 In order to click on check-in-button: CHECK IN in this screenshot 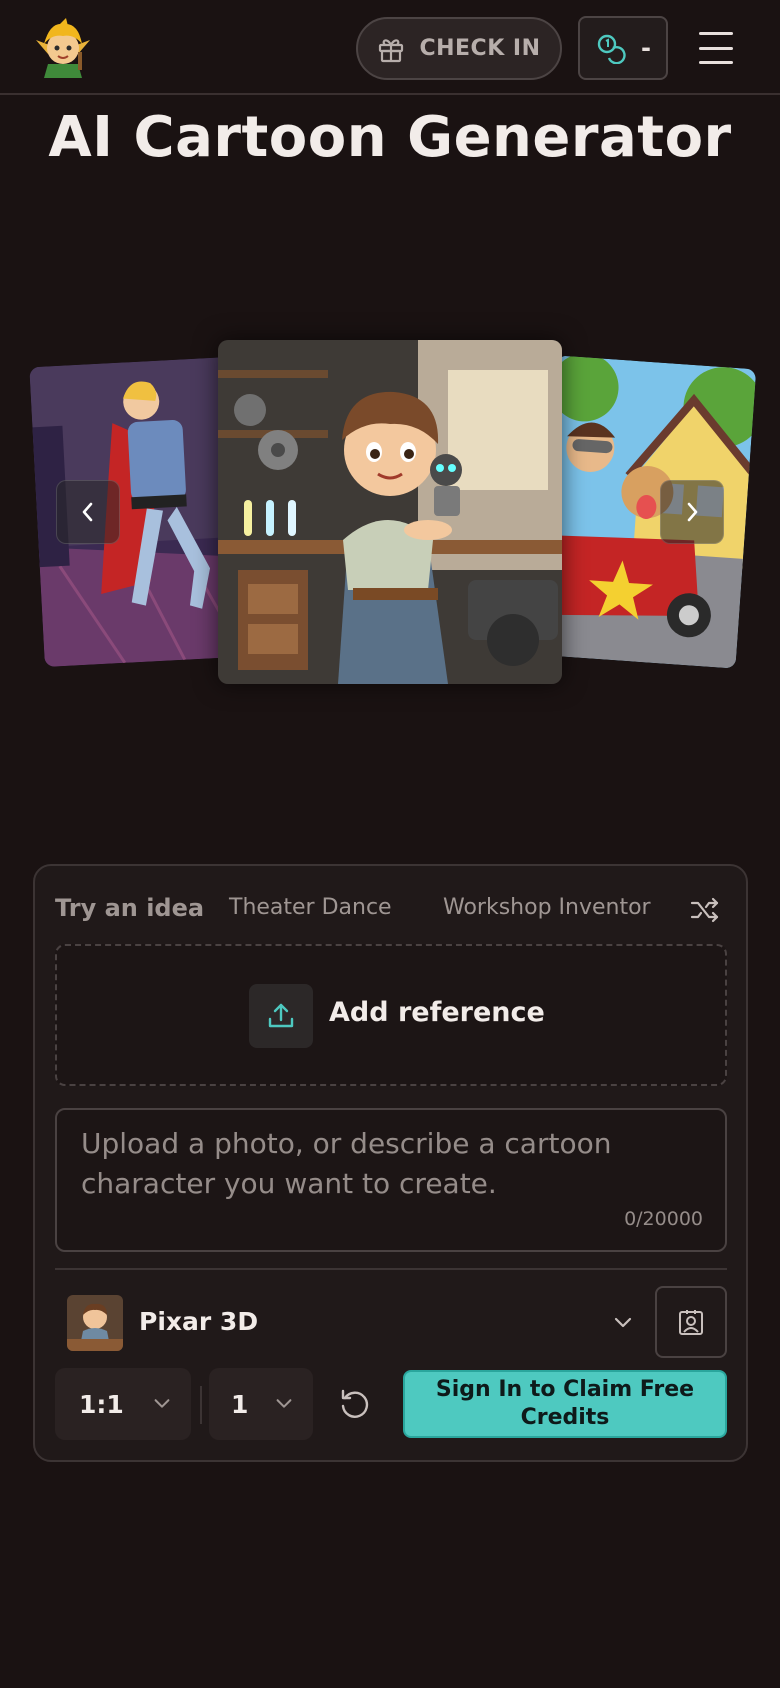, I will do `click(459, 48)`.